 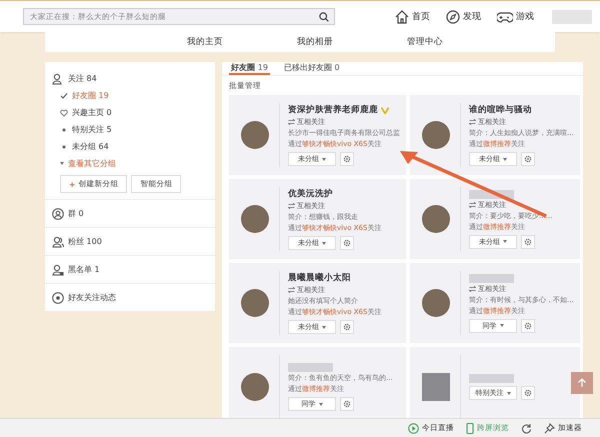 I want to click on search-icon, so click(x=324, y=17).